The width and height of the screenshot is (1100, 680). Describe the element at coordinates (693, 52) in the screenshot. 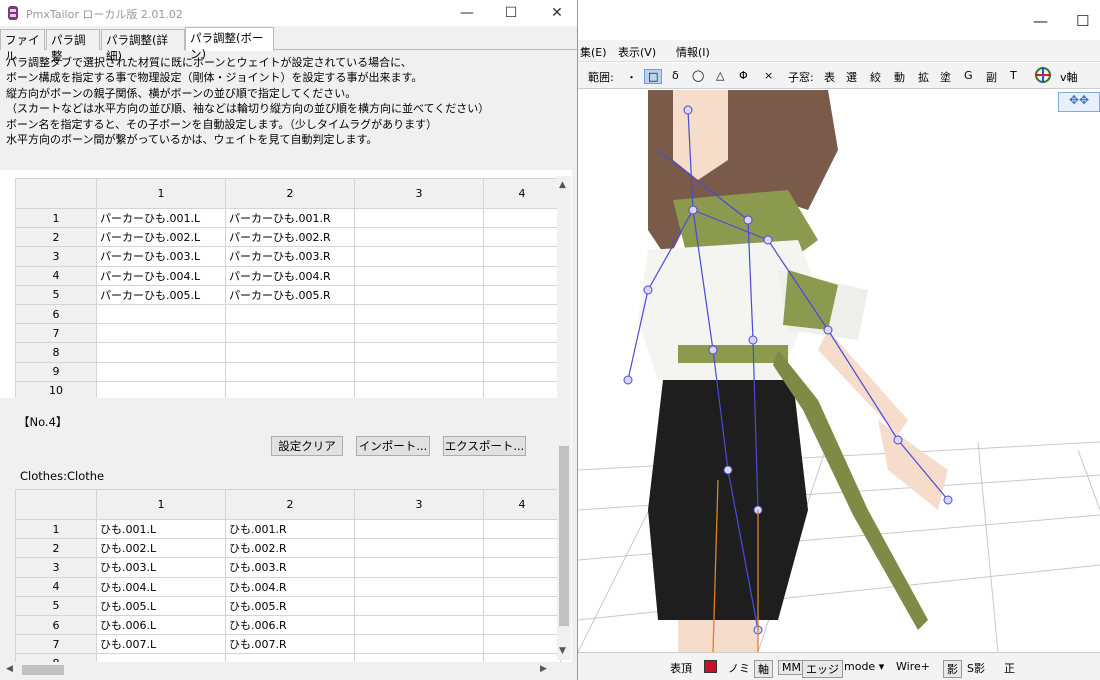

I see `menu-info: 情報(I)` at that location.